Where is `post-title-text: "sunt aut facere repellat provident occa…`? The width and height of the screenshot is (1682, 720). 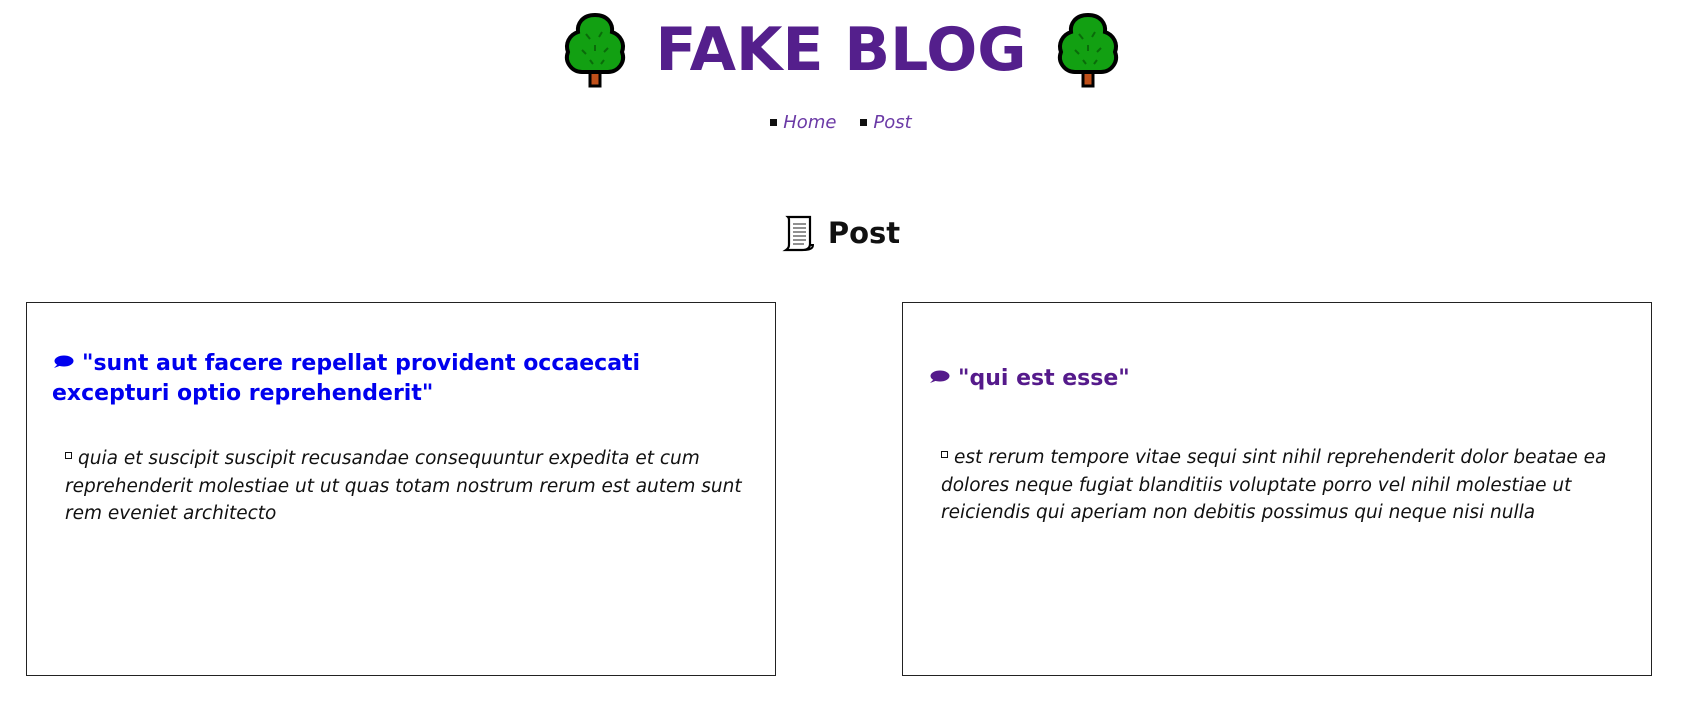 post-title-text: "sunt aut facere repellat provident occa… is located at coordinates (346, 378).